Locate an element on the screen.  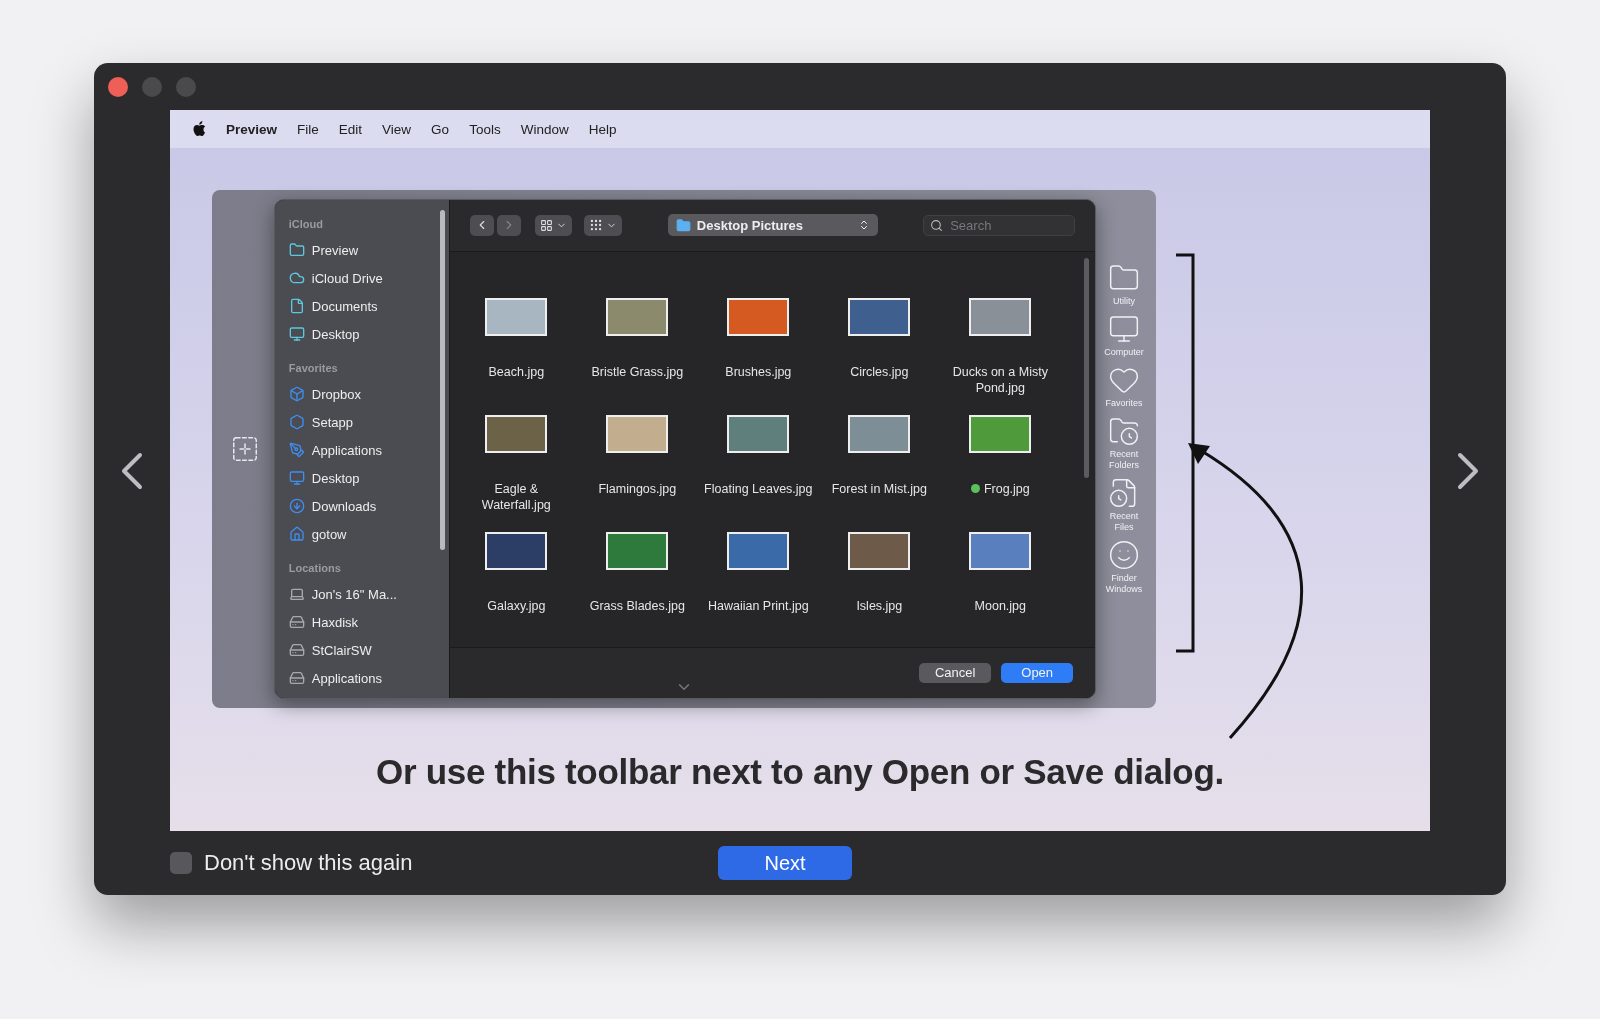
sidebar-item: iCloud Drive is located at coordinates (368, 278).